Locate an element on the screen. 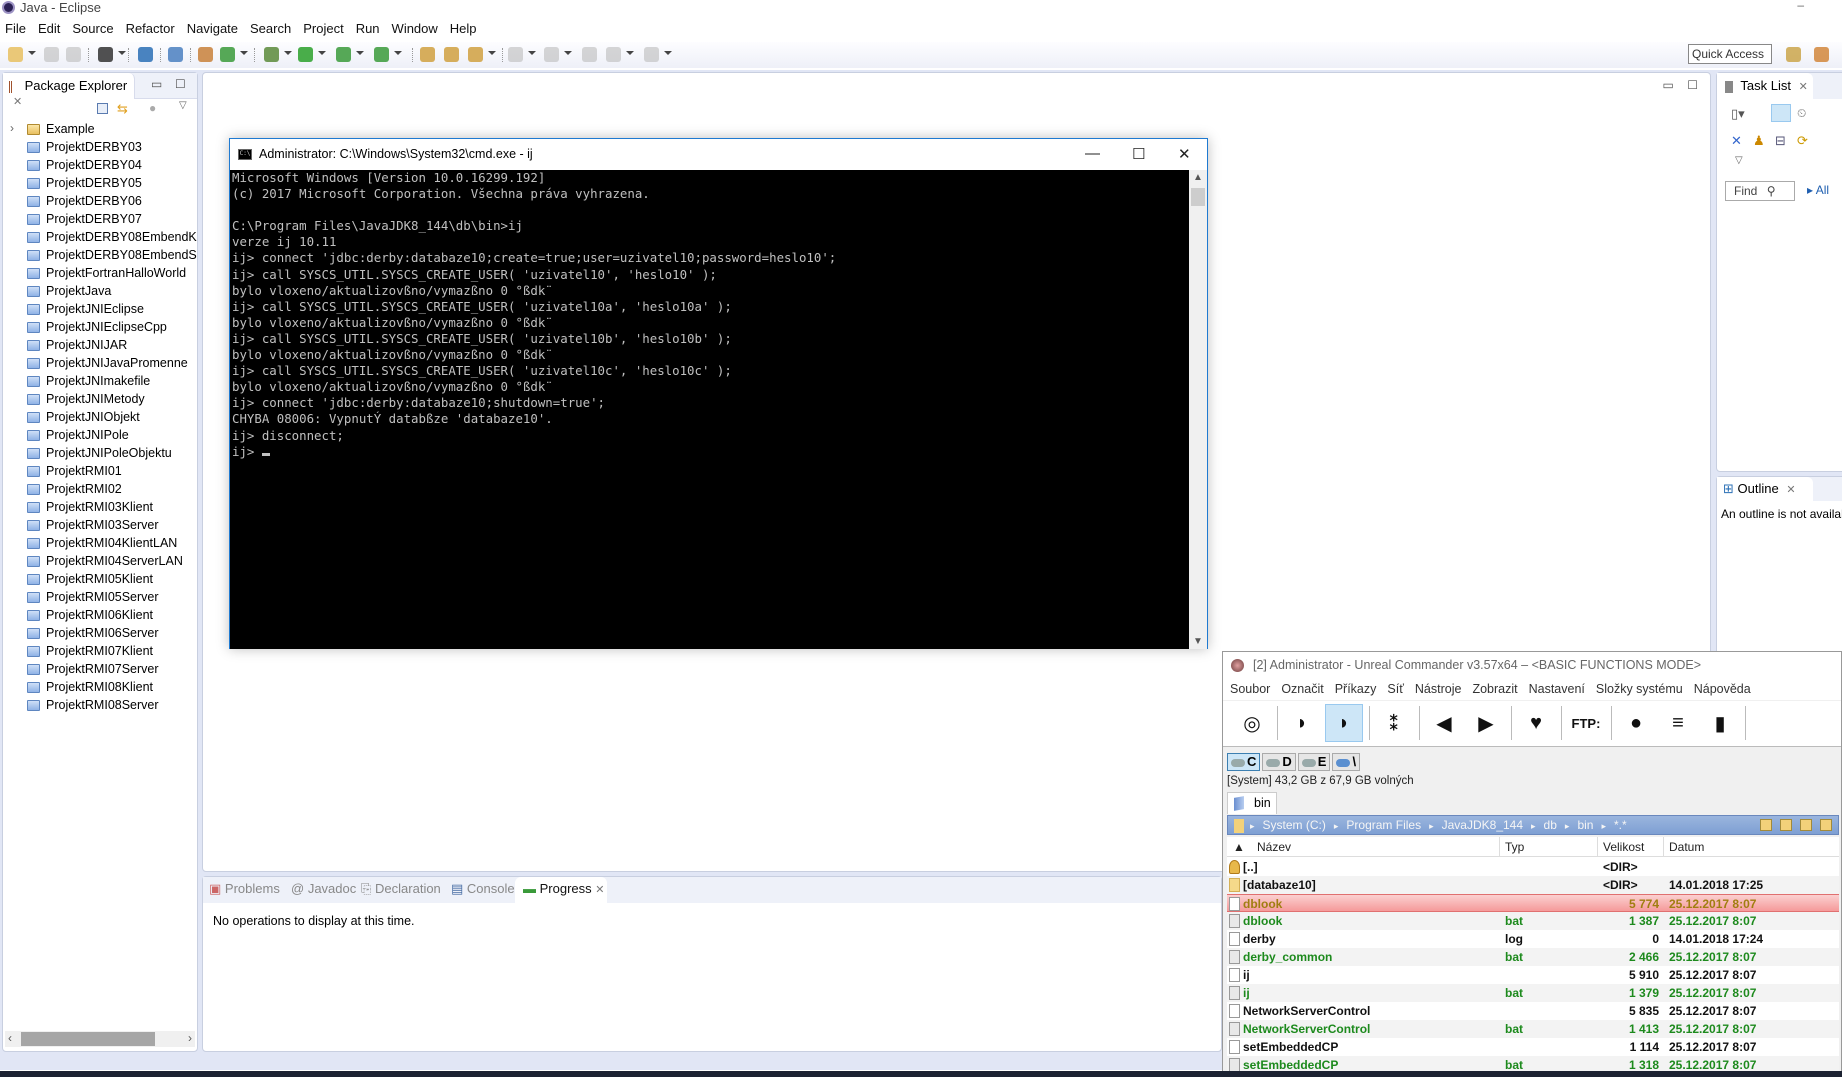  parent-dir-icon is located at coordinates (1786, 825).